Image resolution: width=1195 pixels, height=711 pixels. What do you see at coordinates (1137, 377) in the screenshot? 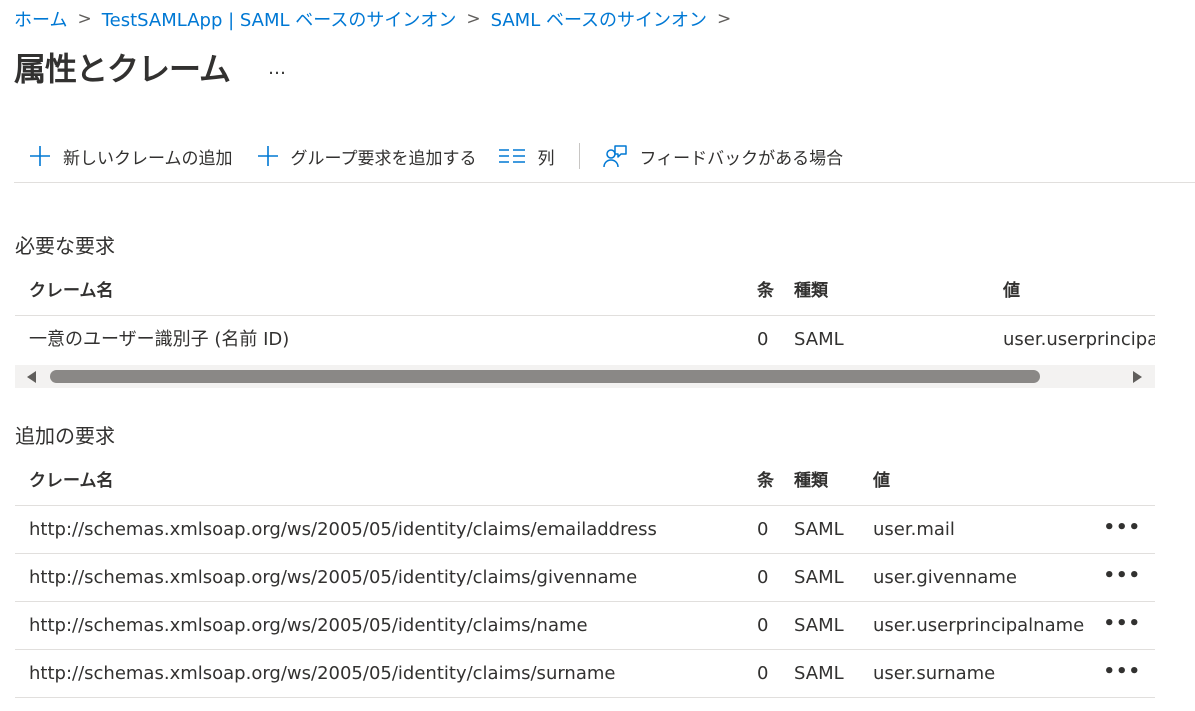
I see `scroll-right-arrow-icon` at bounding box center [1137, 377].